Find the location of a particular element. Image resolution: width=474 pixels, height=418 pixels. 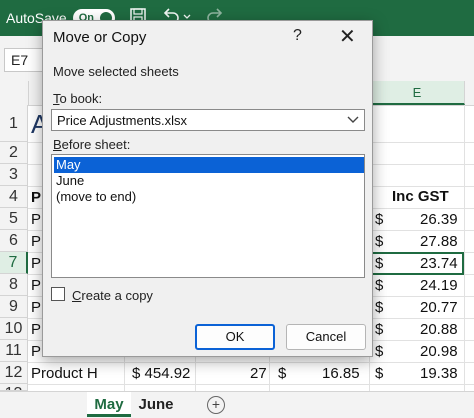

cell-e8-currency: $ is located at coordinates (379, 285).